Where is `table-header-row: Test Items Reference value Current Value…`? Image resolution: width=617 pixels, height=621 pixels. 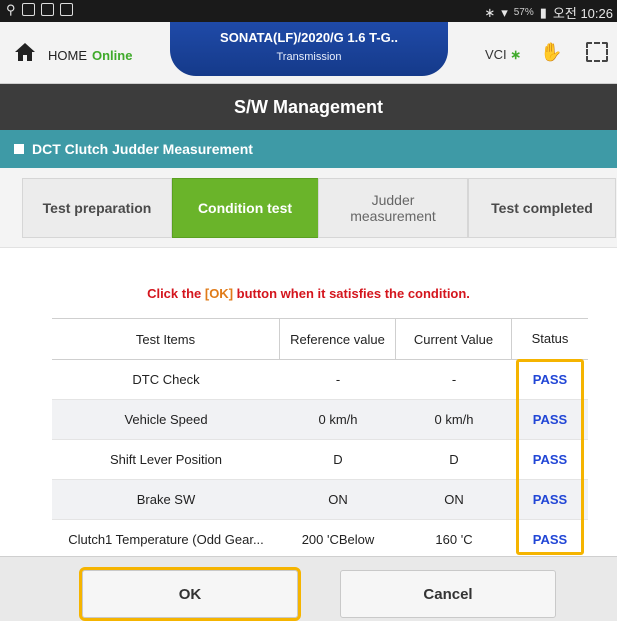
table-header-row: Test Items Reference value Current Value… is located at coordinates (320, 339).